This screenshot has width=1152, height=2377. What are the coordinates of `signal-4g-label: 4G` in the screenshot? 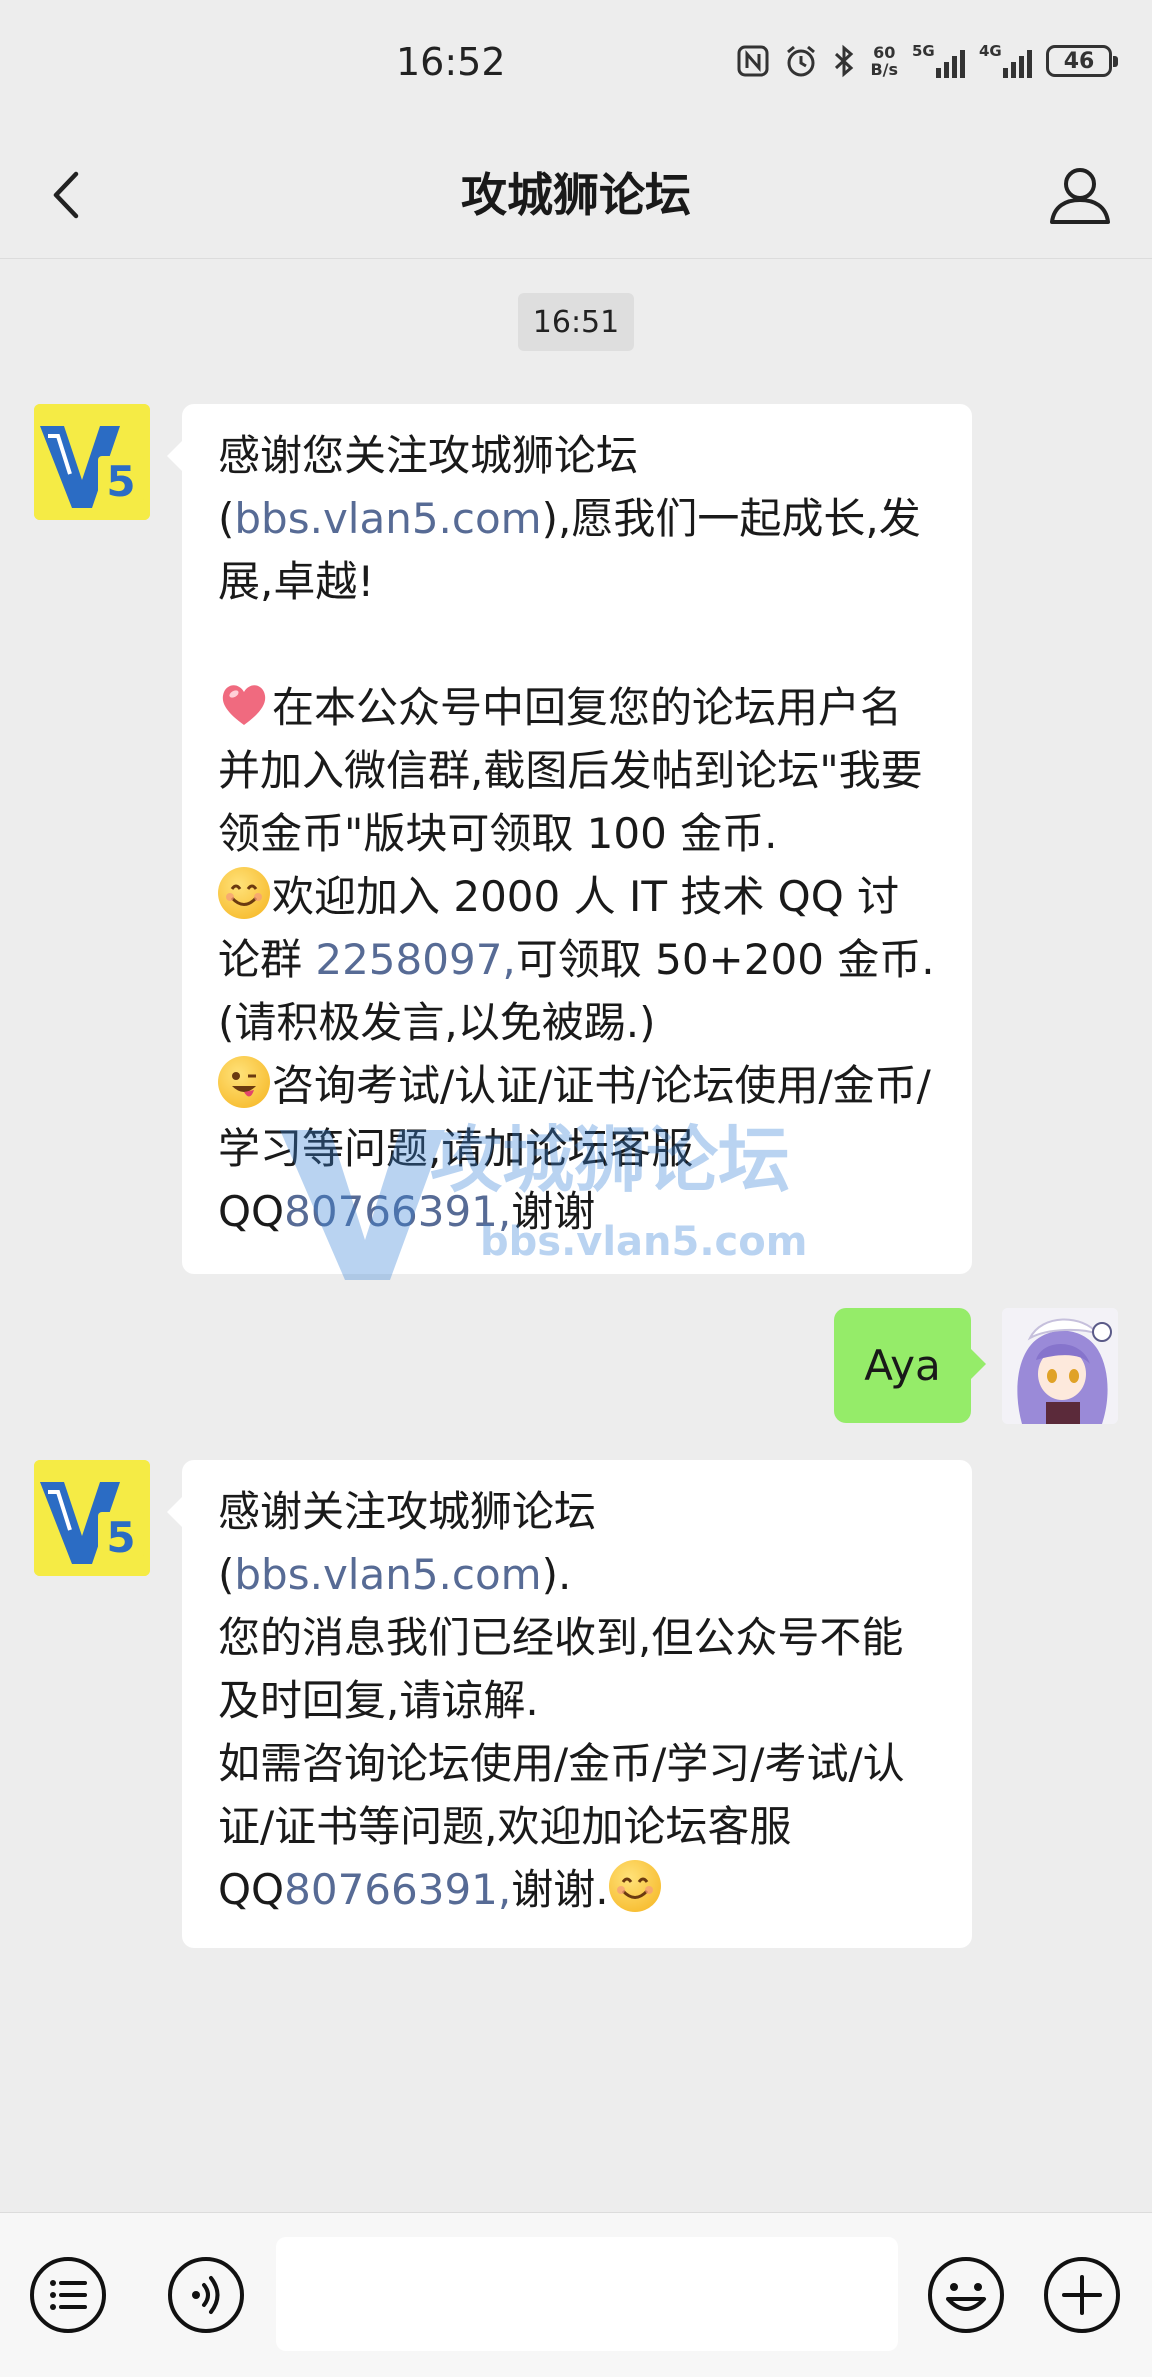 It's located at (990, 51).